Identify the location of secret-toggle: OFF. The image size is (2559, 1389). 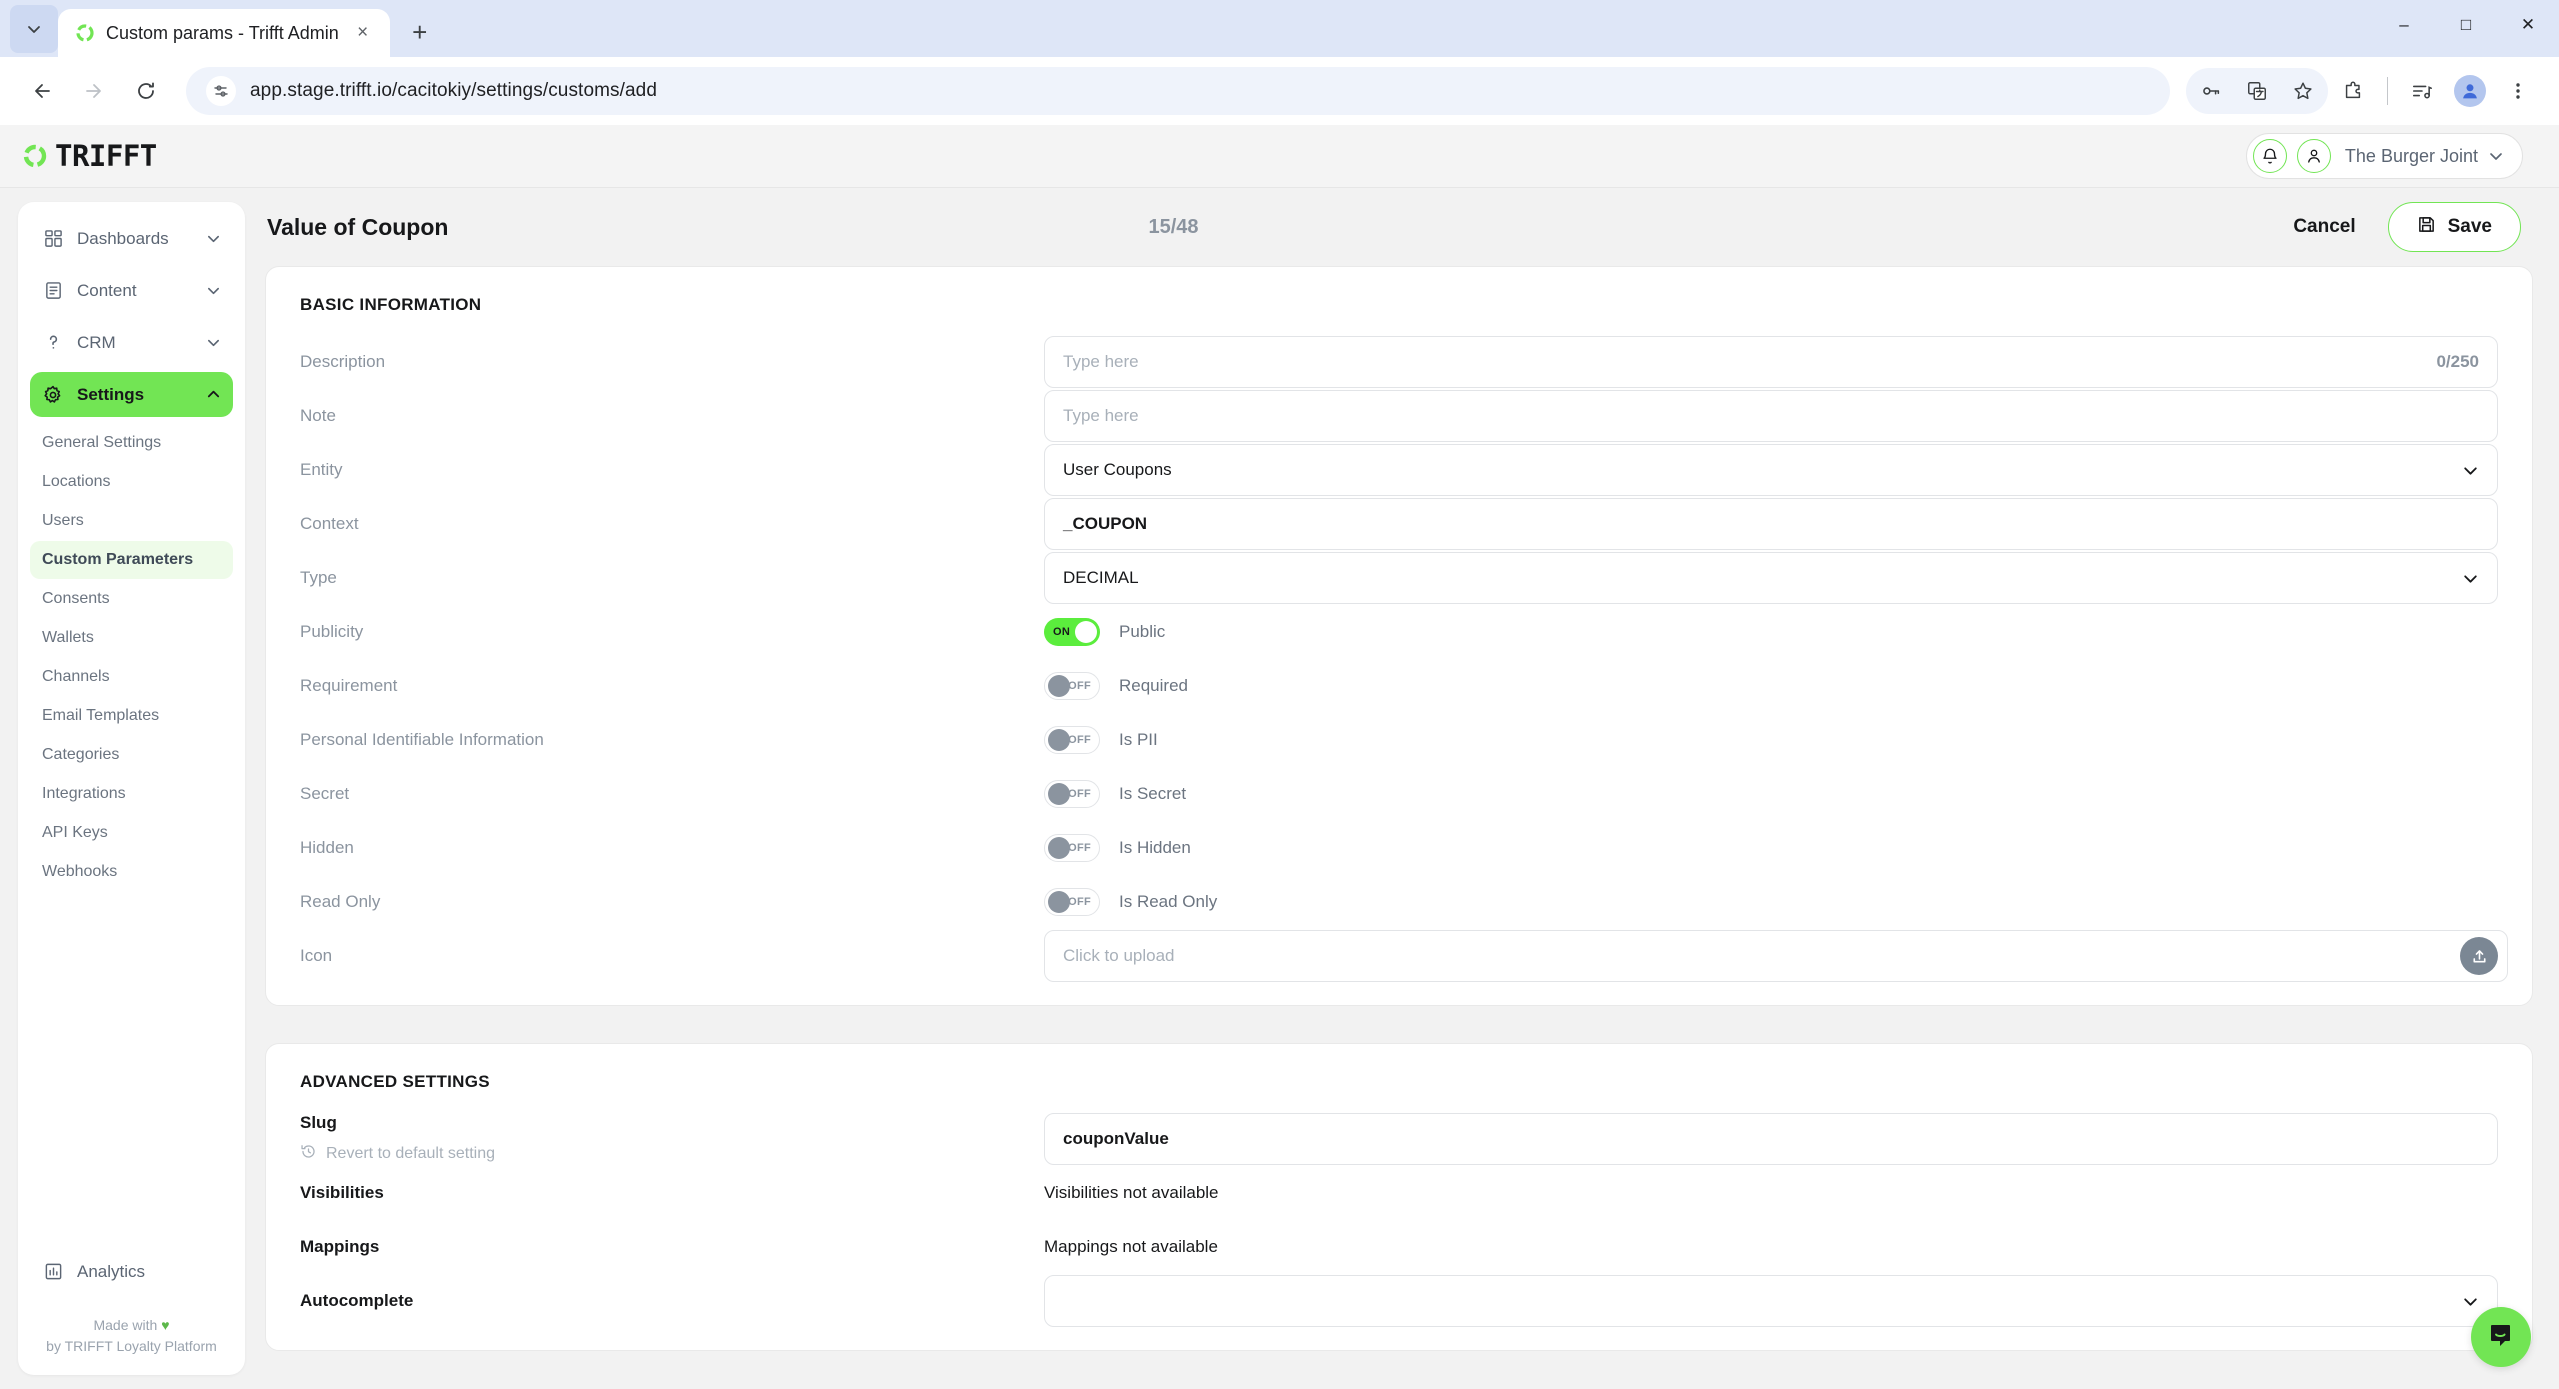
(1072, 794).